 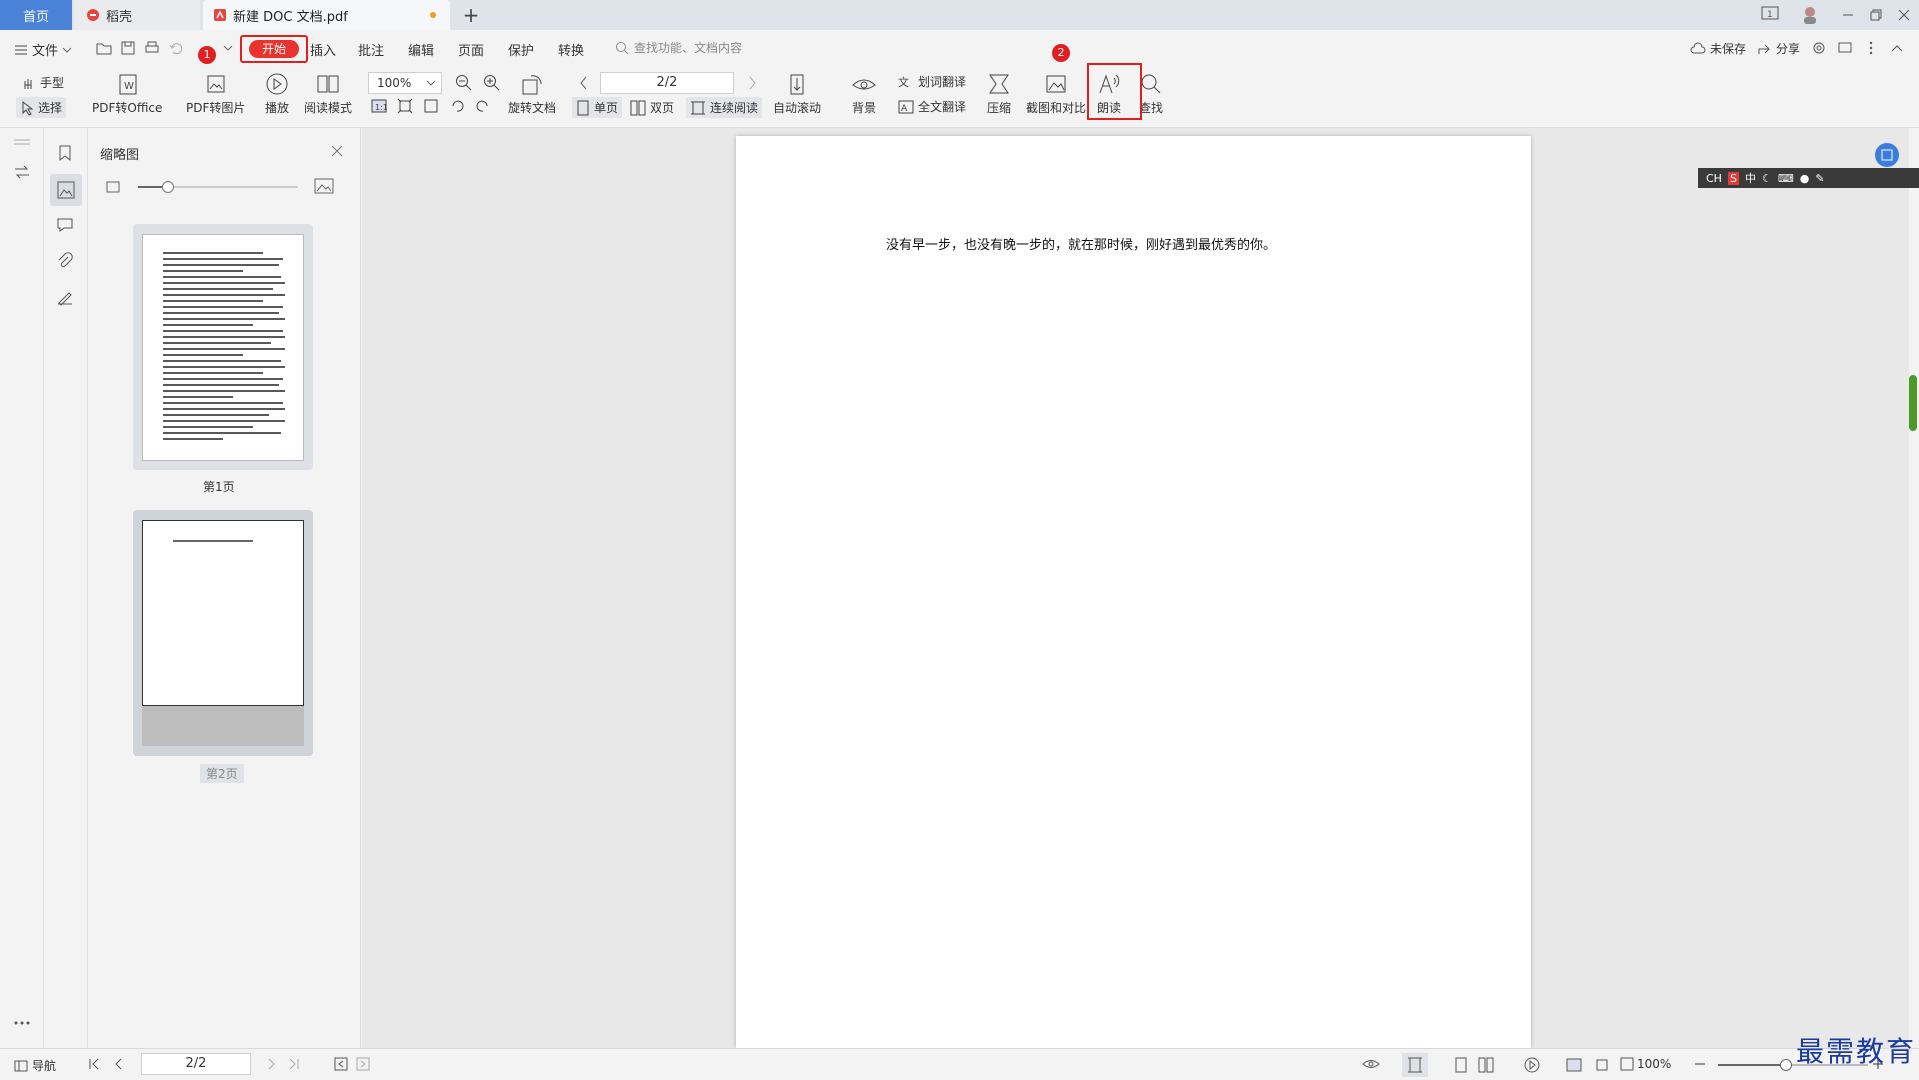 I want to click on file-menu: 文件, so click(x=43, y=49).